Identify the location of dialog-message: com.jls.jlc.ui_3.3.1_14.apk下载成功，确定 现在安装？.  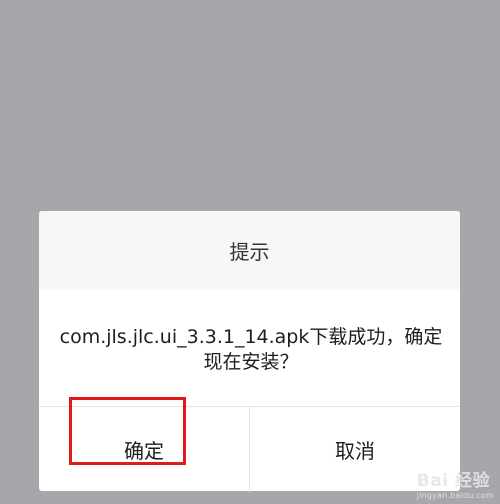
(251, 350).